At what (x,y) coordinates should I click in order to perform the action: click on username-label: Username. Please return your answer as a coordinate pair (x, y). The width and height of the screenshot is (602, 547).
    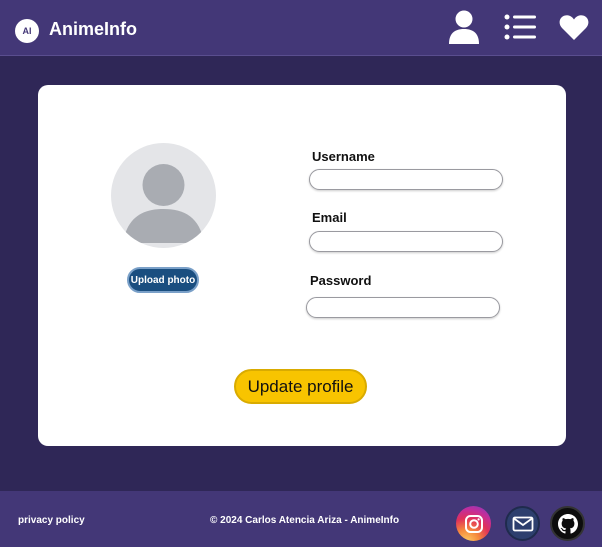
    Looking at the image, I should click on (343, 156).